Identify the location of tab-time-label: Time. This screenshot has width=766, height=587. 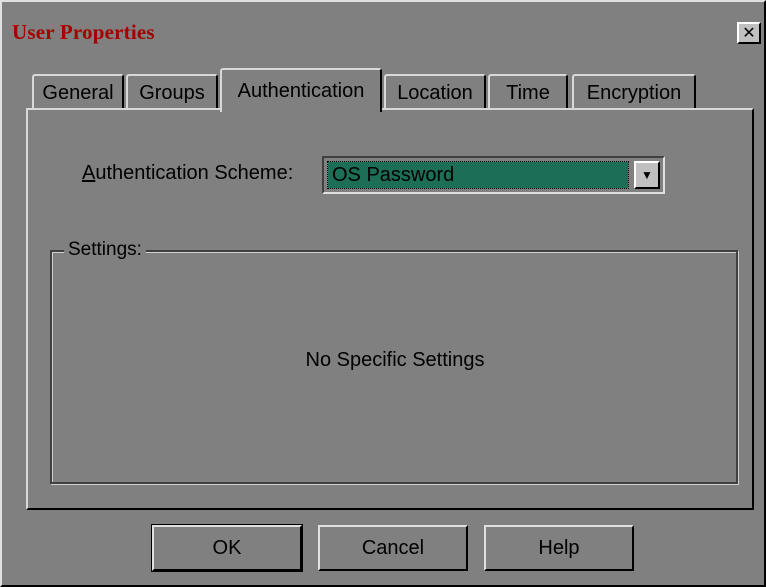
(528, 92).